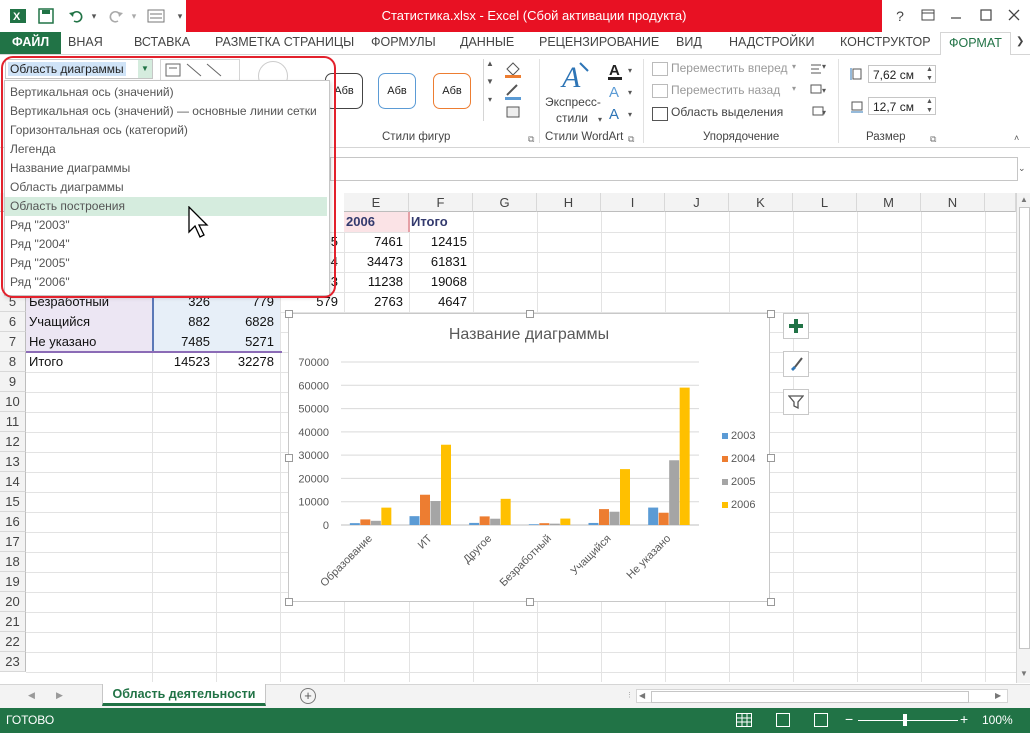 This screenshot has width=1030, height=733. I want to click on quick-styles-icon: A, so click(576, 77).